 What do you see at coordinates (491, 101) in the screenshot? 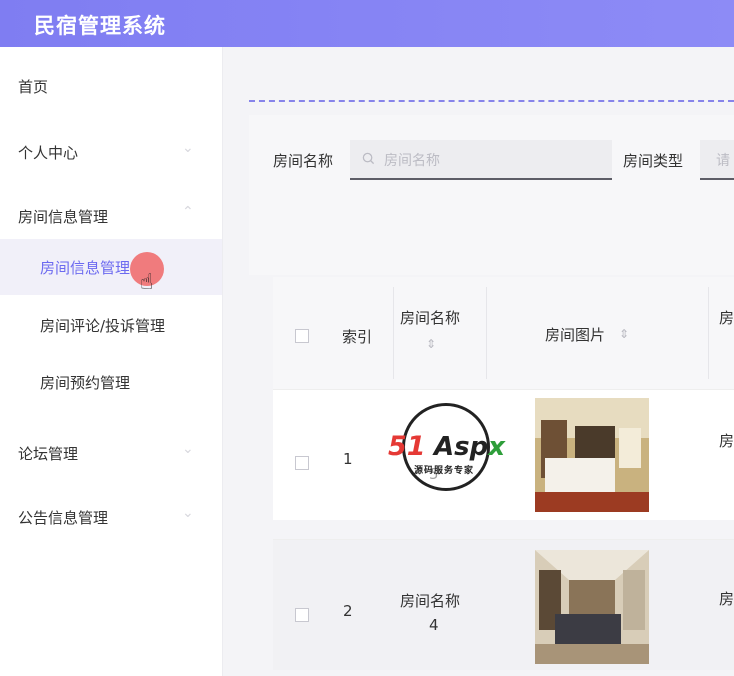
I see `dashed-divider` at bounding box center [491, 101].